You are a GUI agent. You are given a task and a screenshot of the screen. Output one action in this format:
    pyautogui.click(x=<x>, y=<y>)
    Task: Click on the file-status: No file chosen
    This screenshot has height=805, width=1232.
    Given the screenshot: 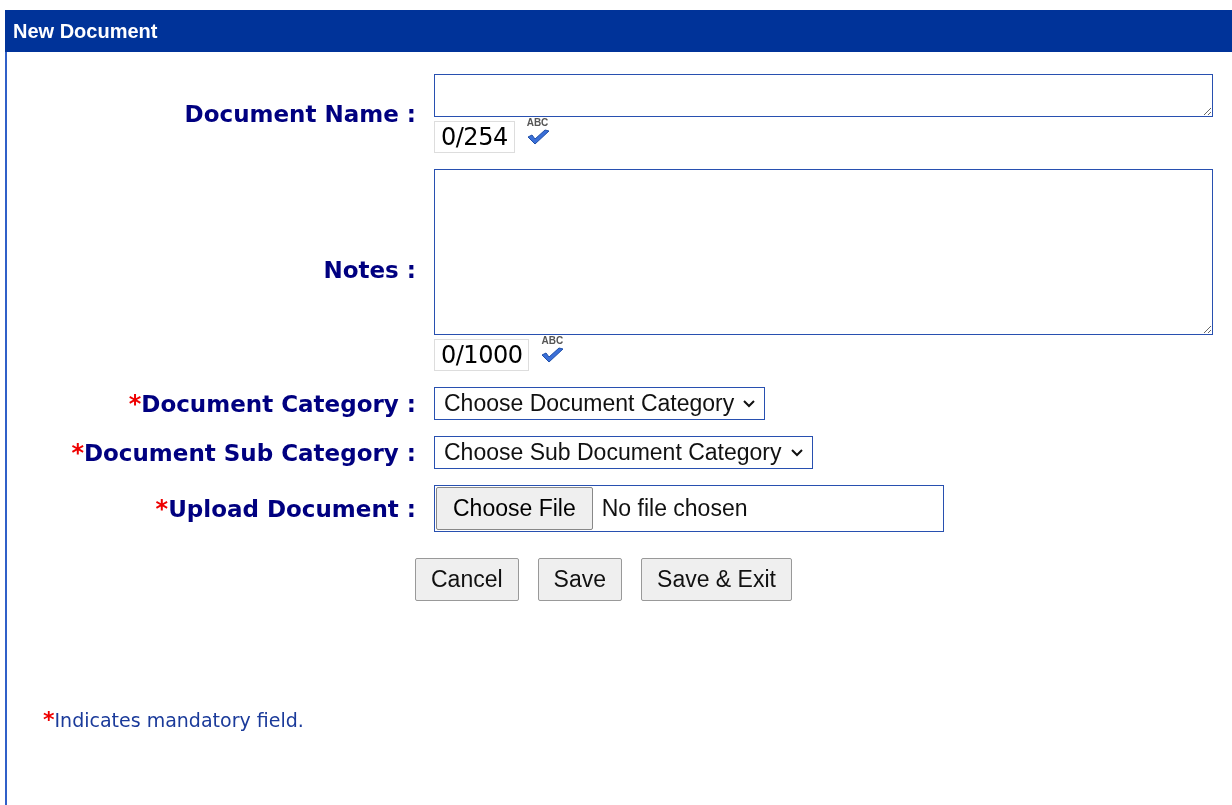 What is the action you would take?
    pyautogui.click(x=674, y=508)
    